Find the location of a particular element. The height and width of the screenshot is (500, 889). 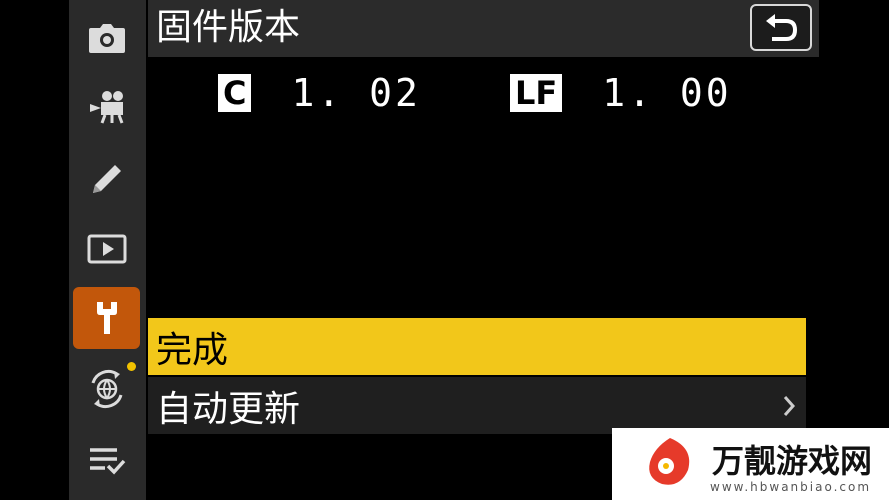

firmware-c-value: 1. 02 is located at coordinates (356, 93).